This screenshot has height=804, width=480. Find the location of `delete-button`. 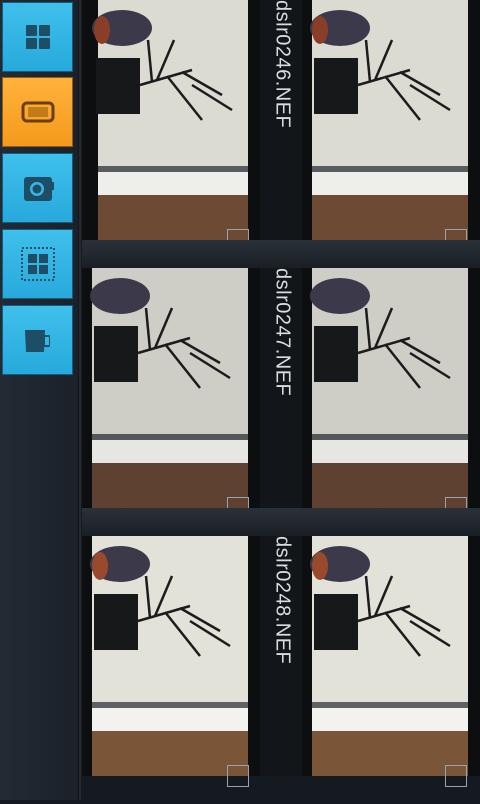

delete-button is located at coordinates (37, 340).